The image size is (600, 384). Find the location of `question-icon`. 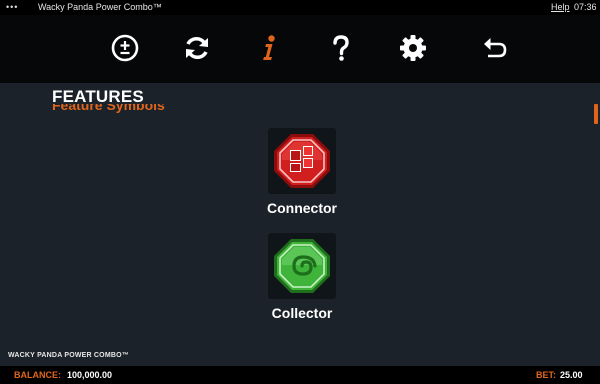

question-icon is located at coordinates (341, 48).